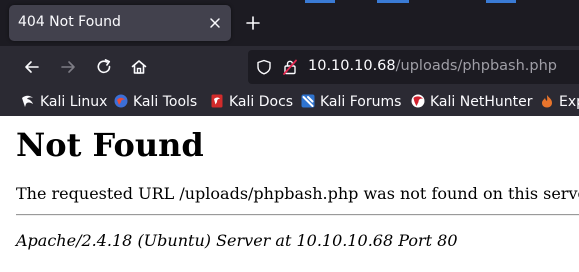 The width and height of the screenshot is (579, 272). What do you see at coordinates (253, 23) in the screenshot?
I see `new-tab-plus-icon` at bounding box center [253, 23].